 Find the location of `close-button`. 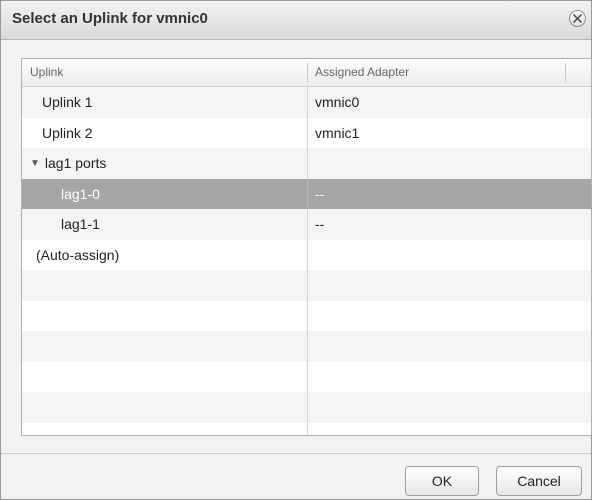

close-button is located at coordinates (577, 18).